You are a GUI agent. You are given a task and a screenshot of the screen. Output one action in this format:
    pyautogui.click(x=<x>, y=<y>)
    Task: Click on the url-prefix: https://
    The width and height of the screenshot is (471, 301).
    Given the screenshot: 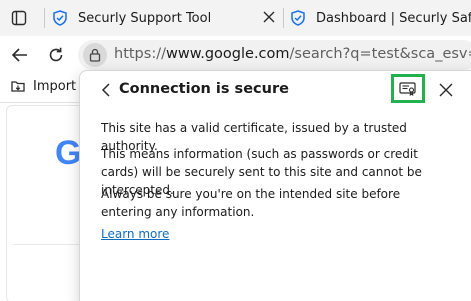 What is the action you would take?
    pyautogui.click(x=140, y=54)
    